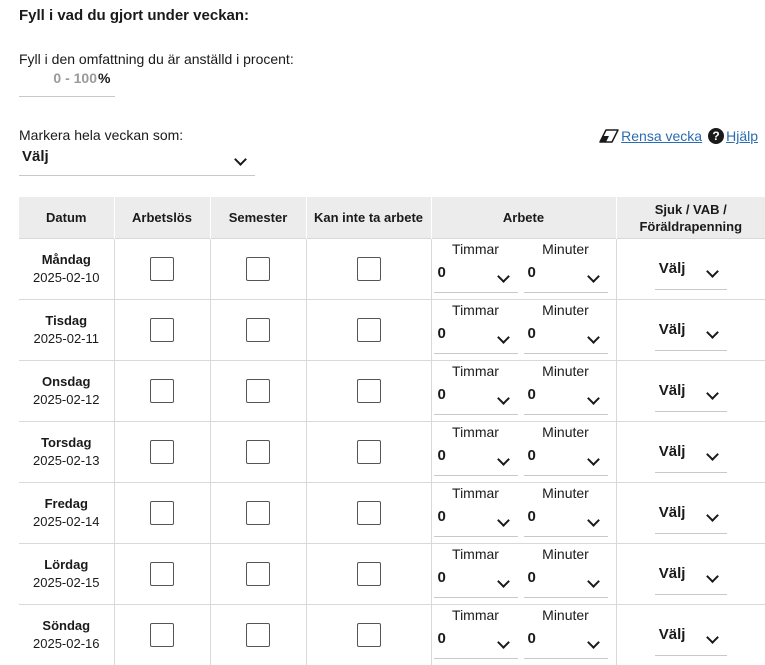 The width and height of the screenshot is (765, 665). What do you see at coordinates (609, 136) in the screenshot?
I see `eraser-icon` at bounding box center [609, 136].